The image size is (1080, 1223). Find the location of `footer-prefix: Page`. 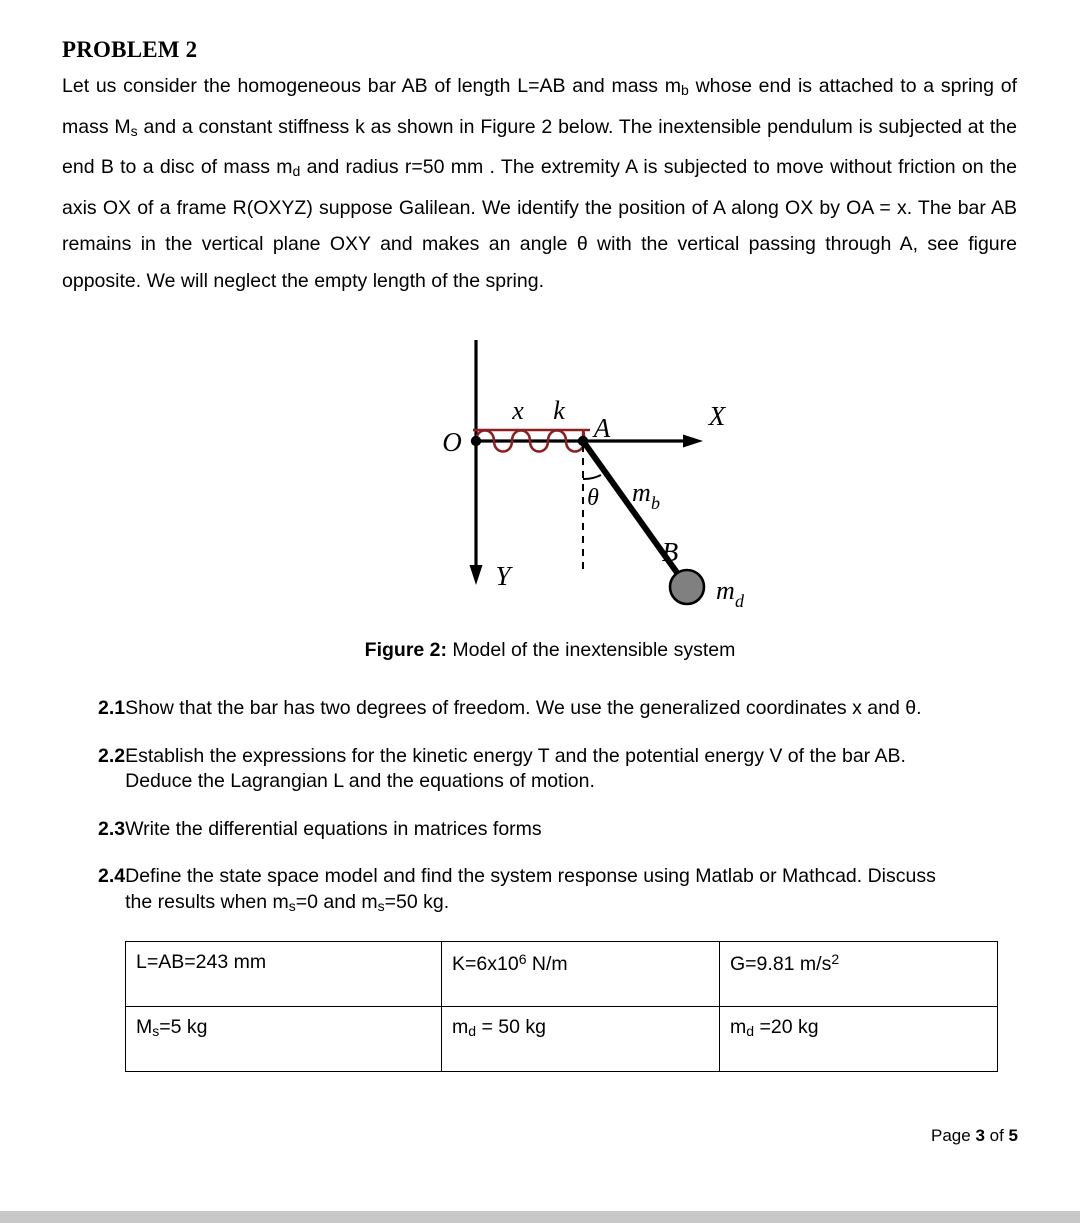

footer-prefix: Page is located at coordinates (953, 1135).